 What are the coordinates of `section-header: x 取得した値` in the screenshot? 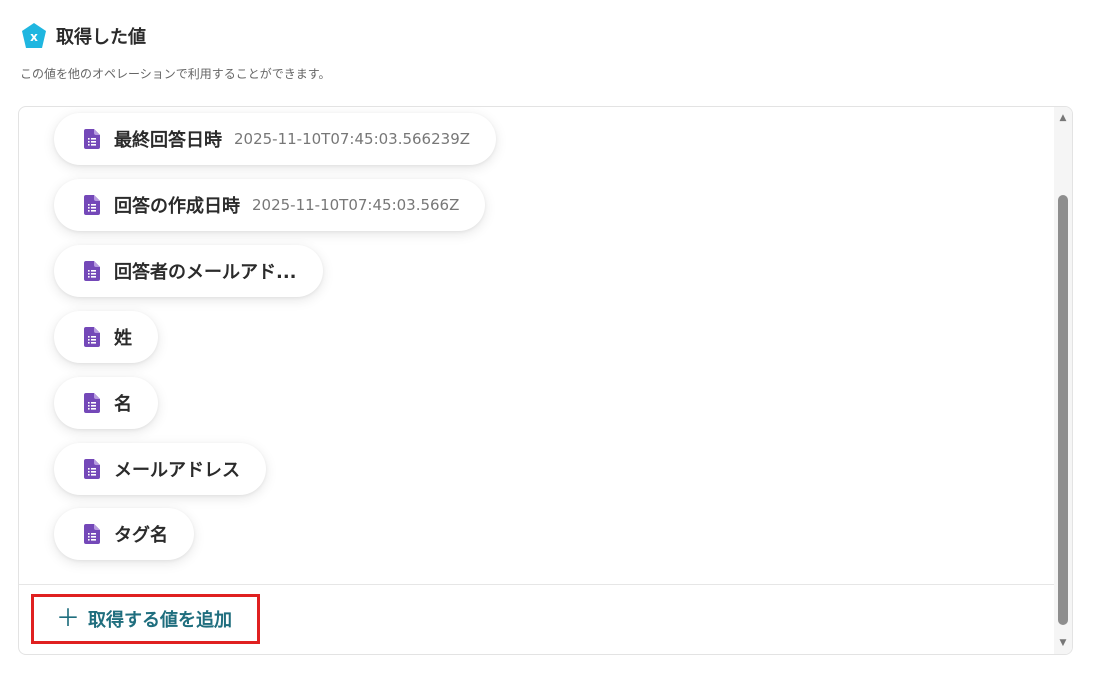 It's located at (83, 36).